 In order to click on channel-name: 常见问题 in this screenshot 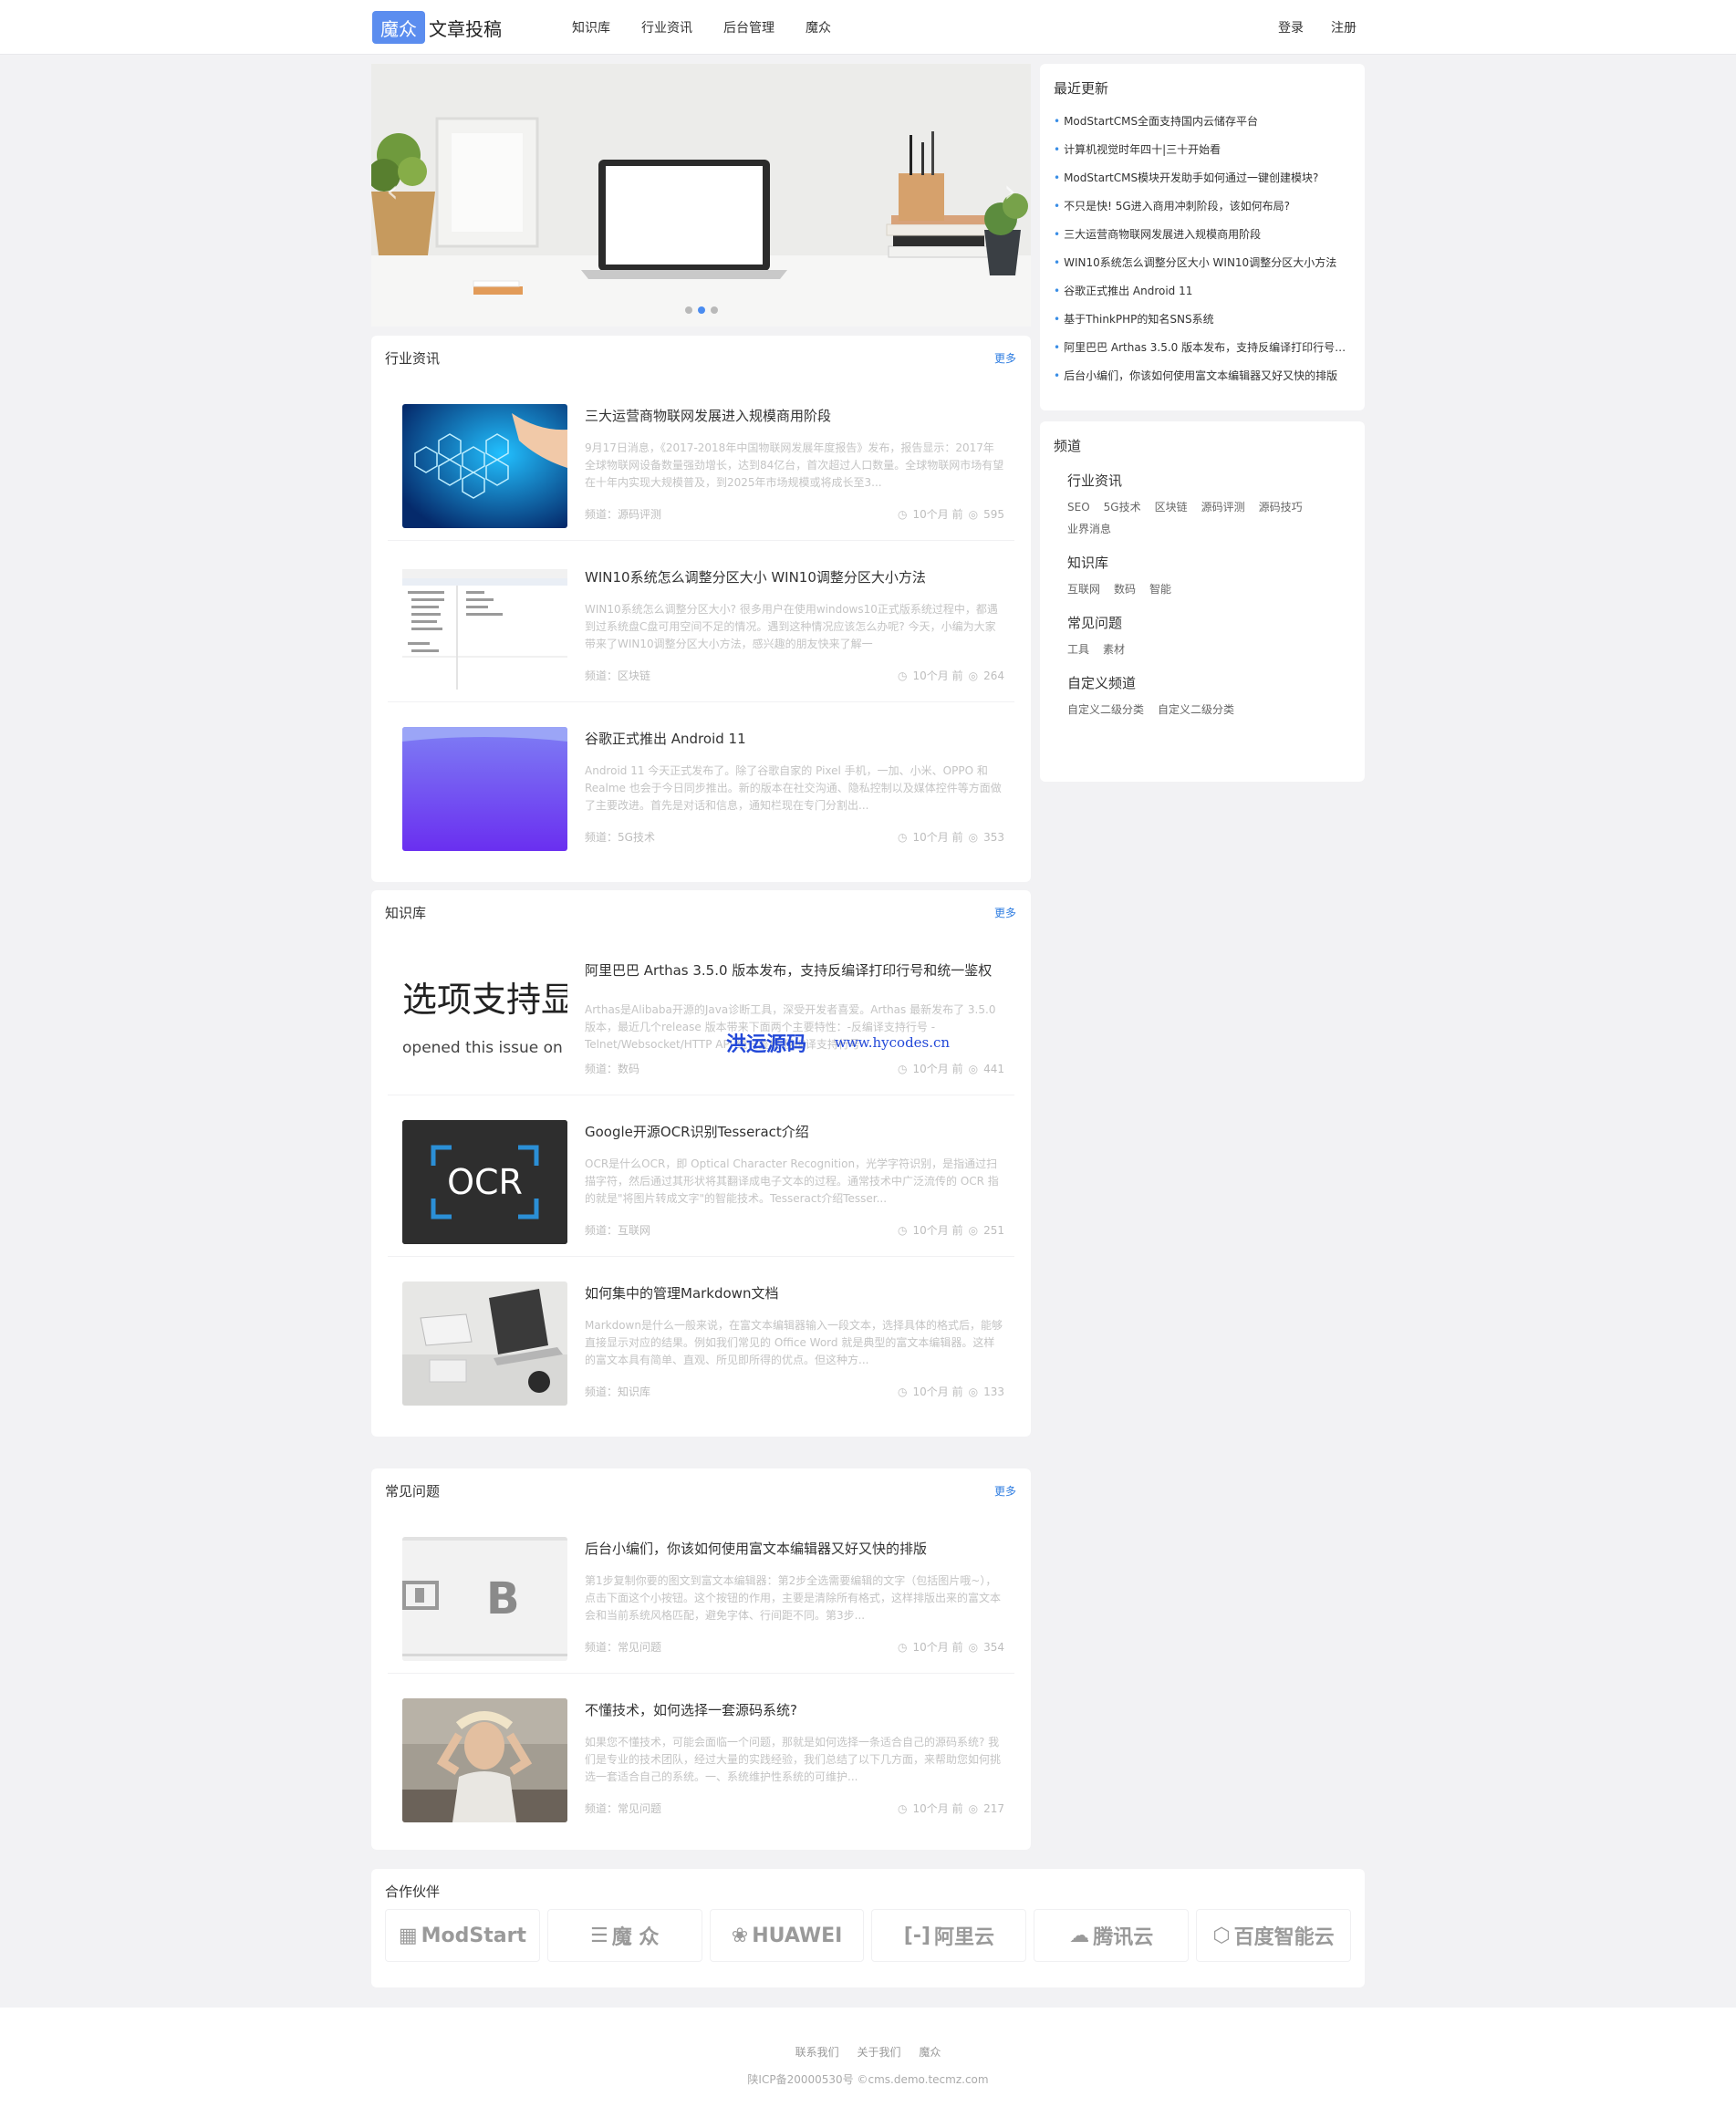, I will do `click(1202, 622)`.